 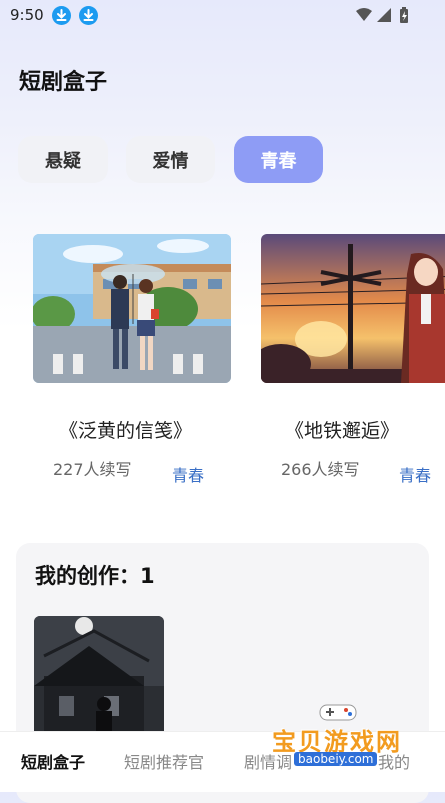 I want to click on story-title: 《地铁邂逅》, so click(x=342, y=431).